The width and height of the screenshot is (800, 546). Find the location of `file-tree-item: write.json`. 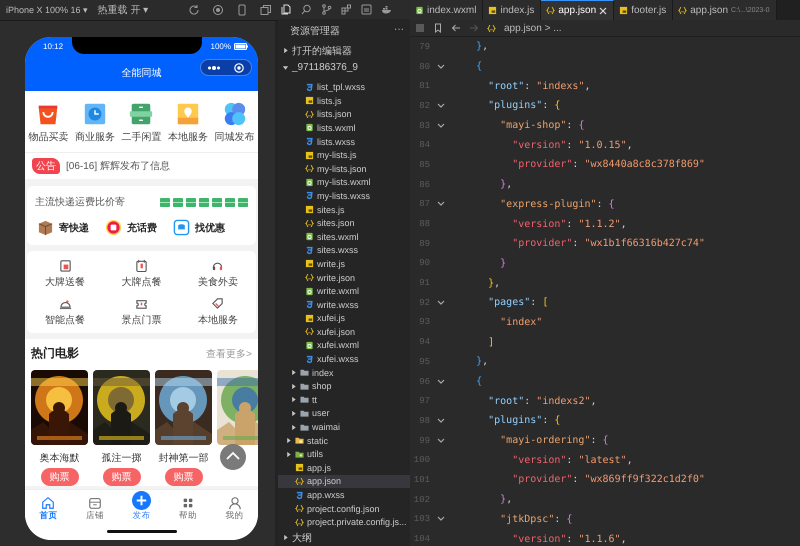

file-tree-item: write.json is located at coordinates (344, 277).